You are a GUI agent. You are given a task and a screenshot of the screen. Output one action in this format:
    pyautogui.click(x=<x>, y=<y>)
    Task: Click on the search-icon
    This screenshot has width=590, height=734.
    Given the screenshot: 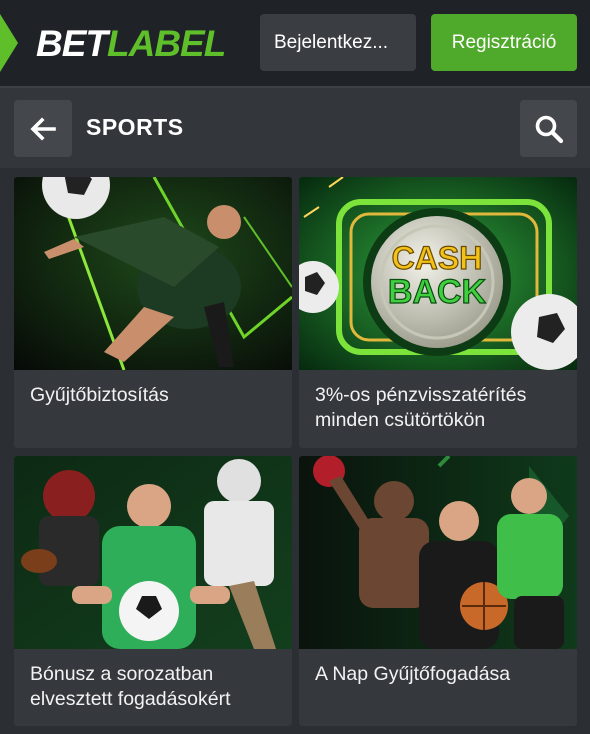 What is the action you would take?
    pyautogui.click(x=549, y=129)
    